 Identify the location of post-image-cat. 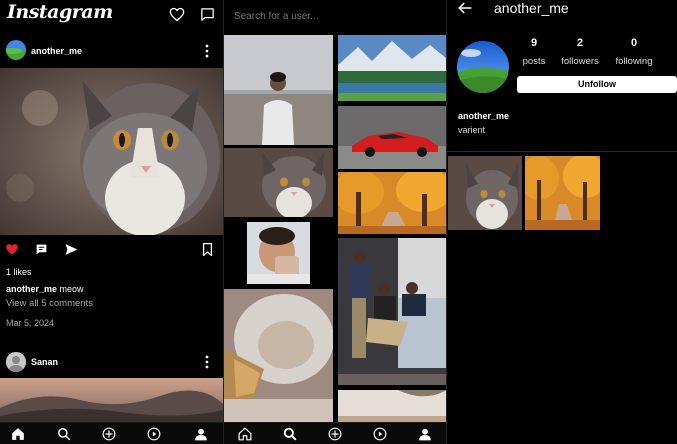
(111, 151).